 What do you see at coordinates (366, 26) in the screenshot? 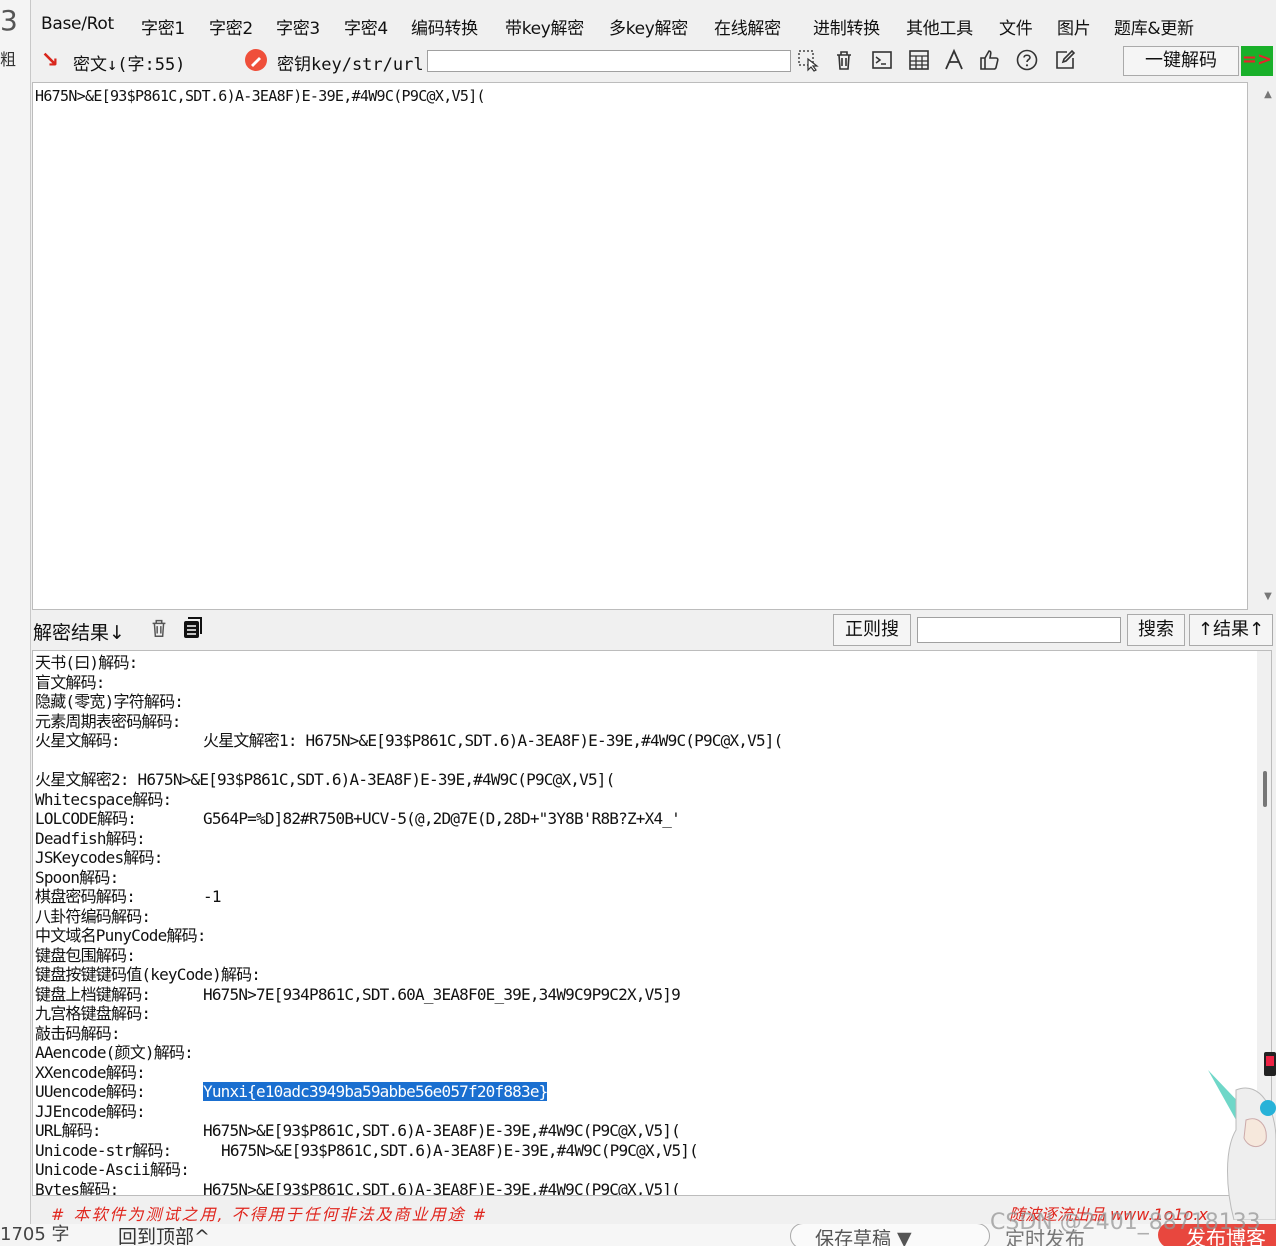
I see `menu-zimi-4: 字密4` at bounding box center [366, 26].